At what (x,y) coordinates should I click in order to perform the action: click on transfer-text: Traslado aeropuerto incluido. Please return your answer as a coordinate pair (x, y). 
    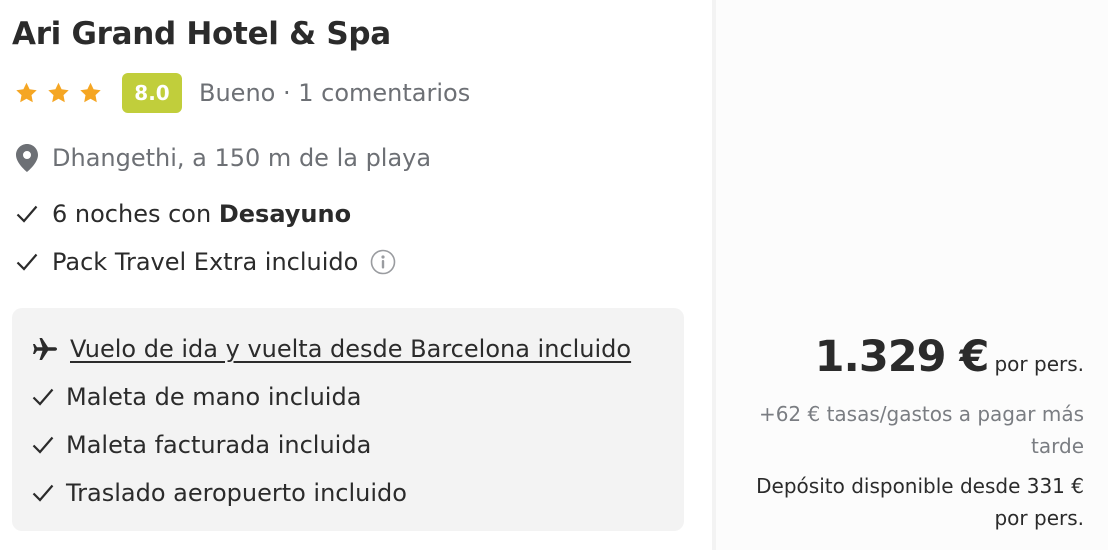
    Looking at the image, I should click on (236, 493).